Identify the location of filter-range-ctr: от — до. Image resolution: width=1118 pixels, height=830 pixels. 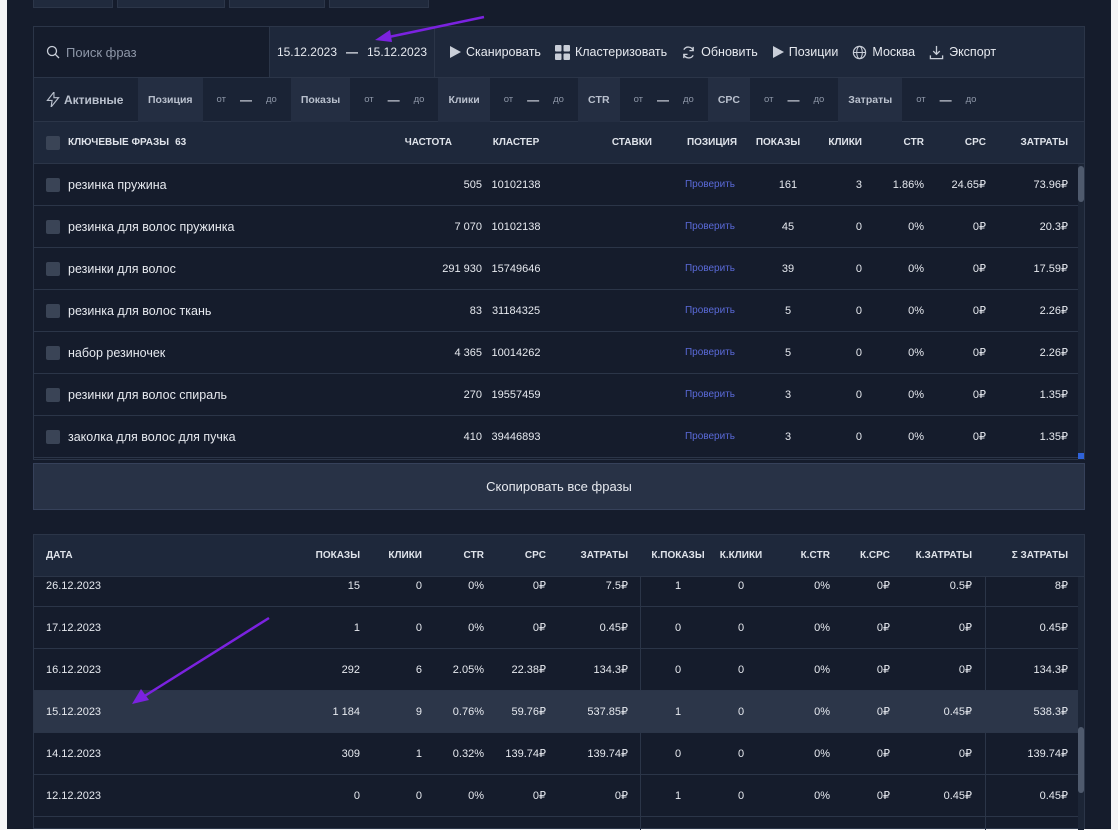
(664, 100).